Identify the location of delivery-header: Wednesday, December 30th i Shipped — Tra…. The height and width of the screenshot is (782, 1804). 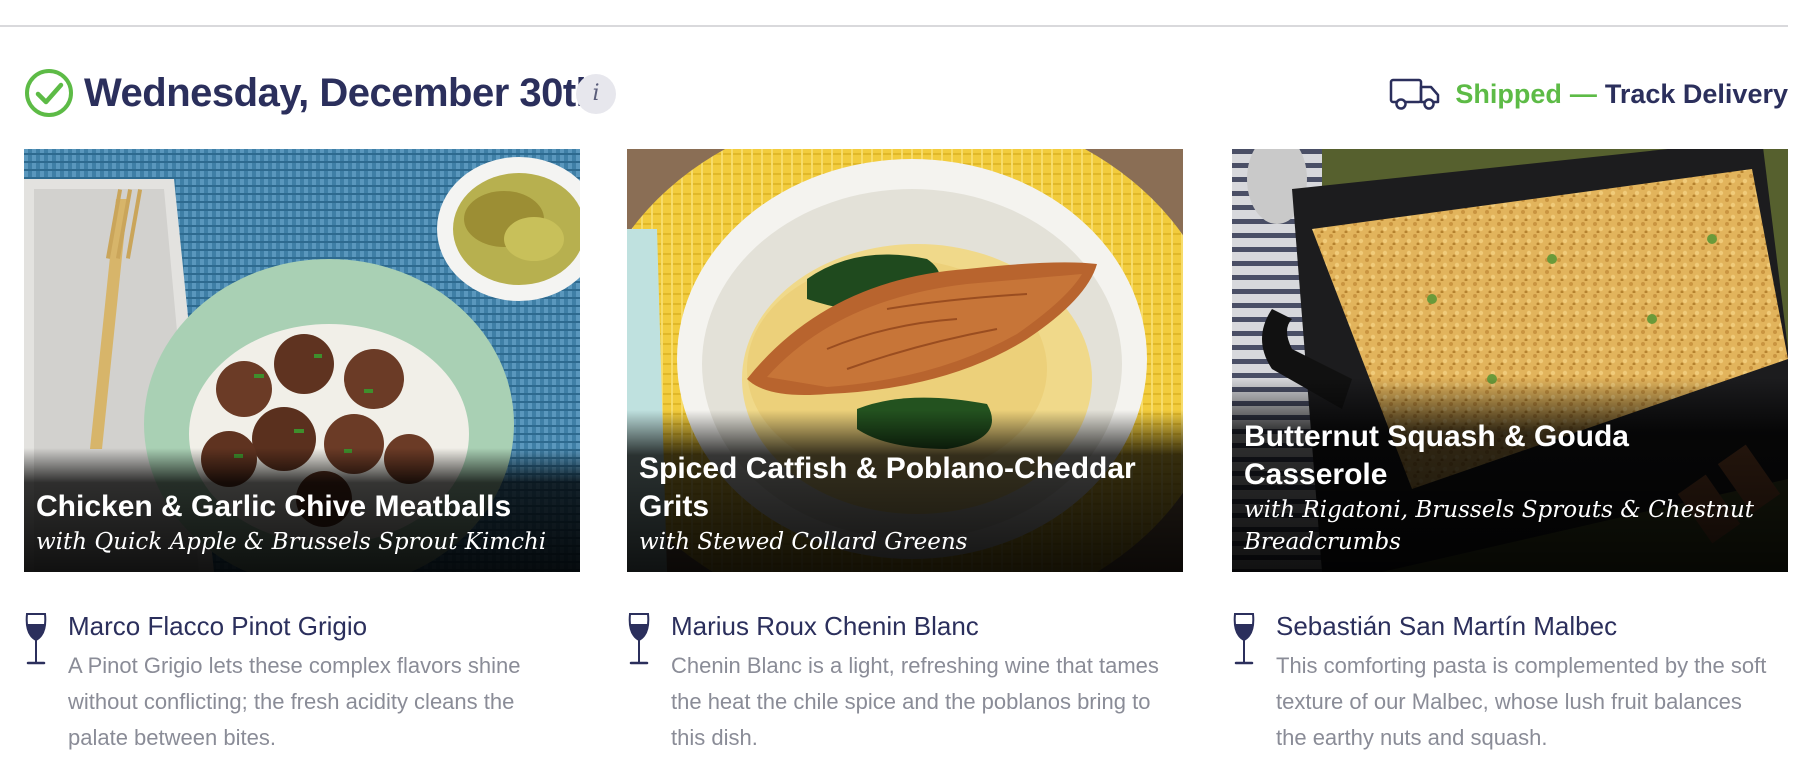
(906, 94).